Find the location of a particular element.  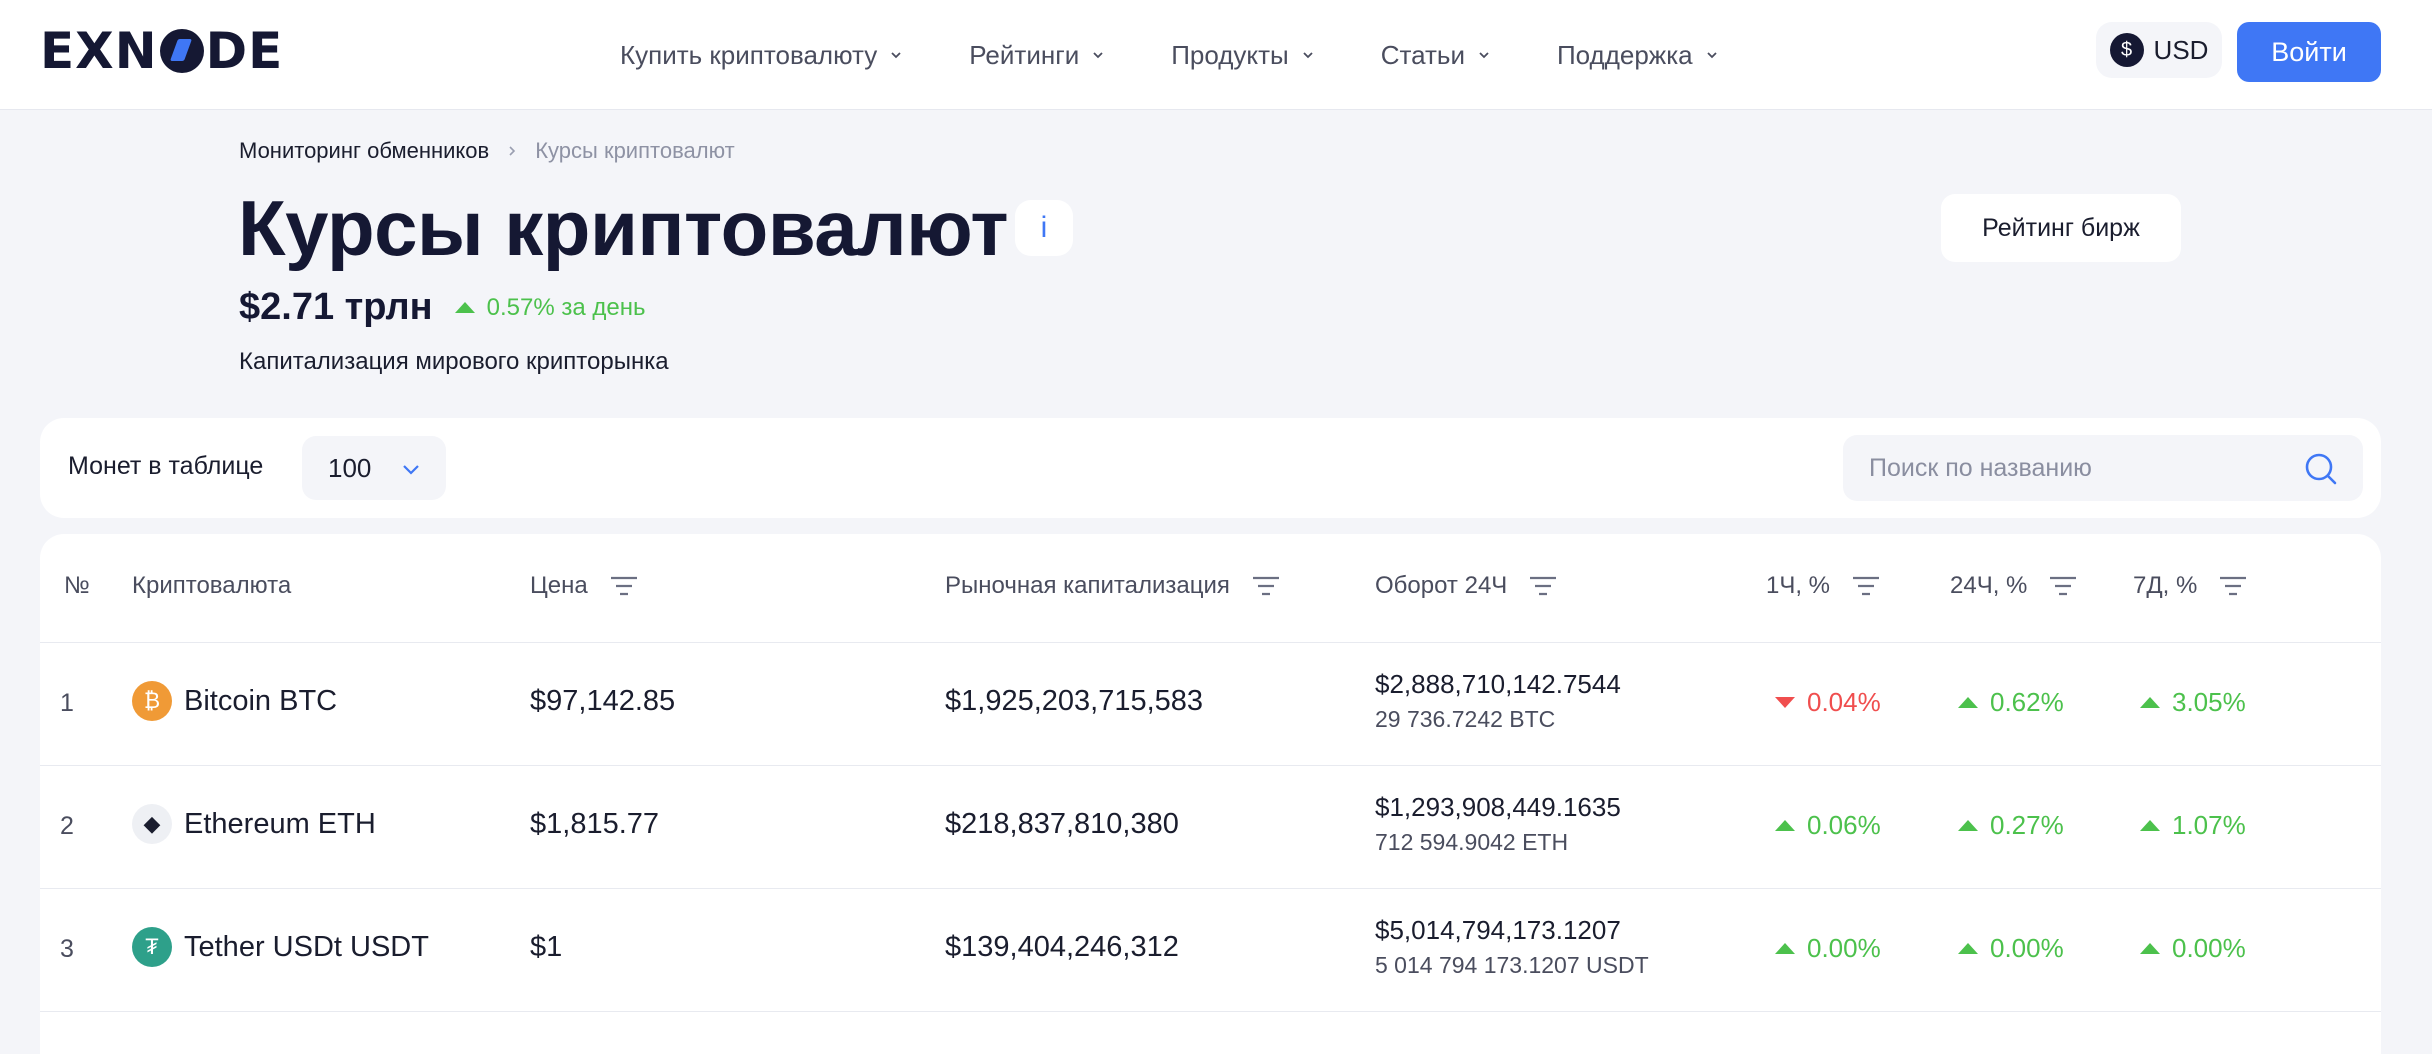

col-change-24h-label: 24Ч, % is located at coordinates (1989, 585).